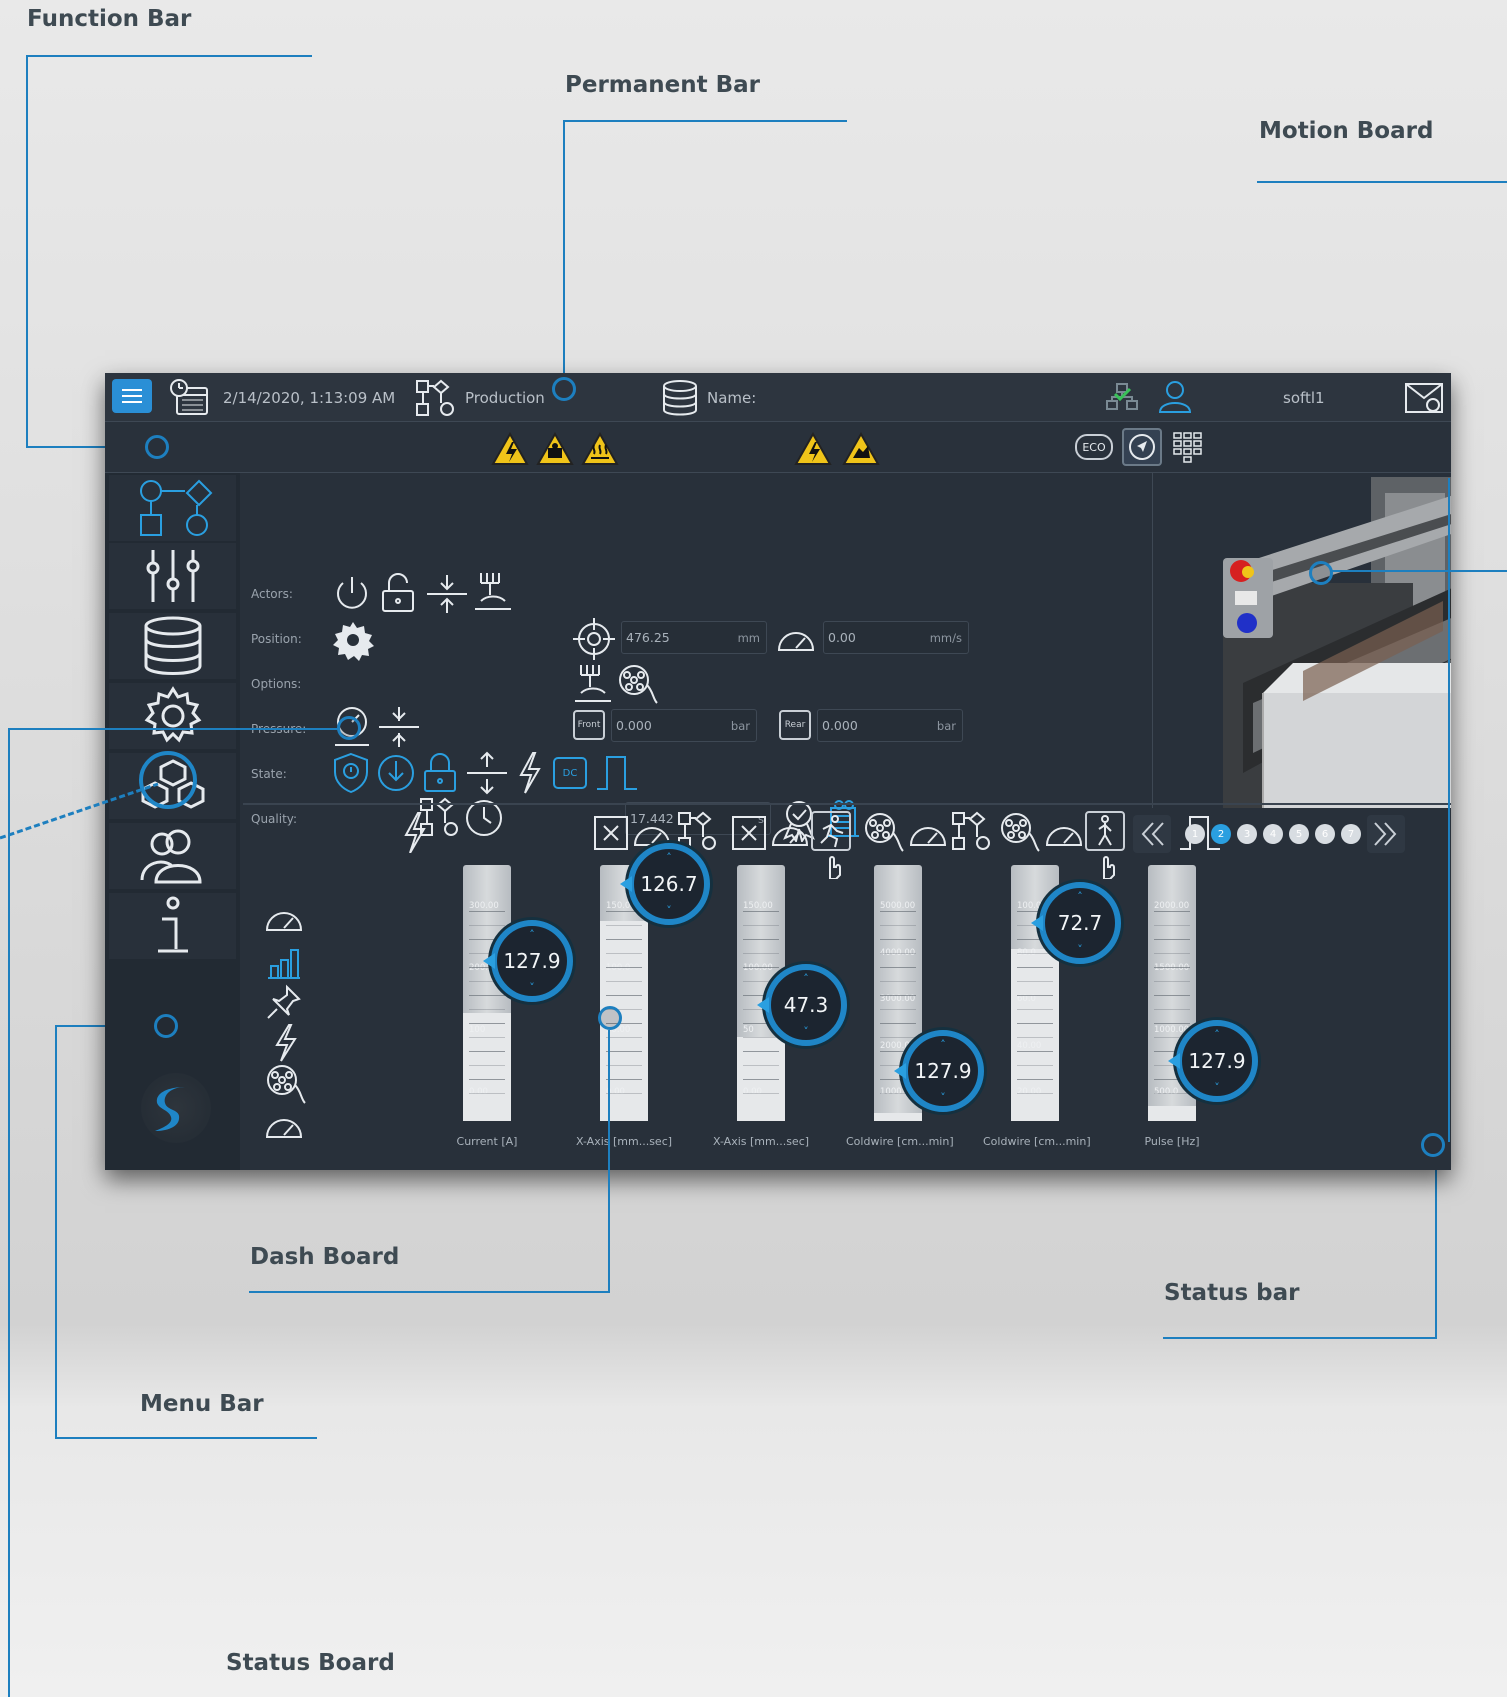 The width and height of the screenshot is (1507, 1697). I want to click on clamp-state-icon, so click(487, 773).